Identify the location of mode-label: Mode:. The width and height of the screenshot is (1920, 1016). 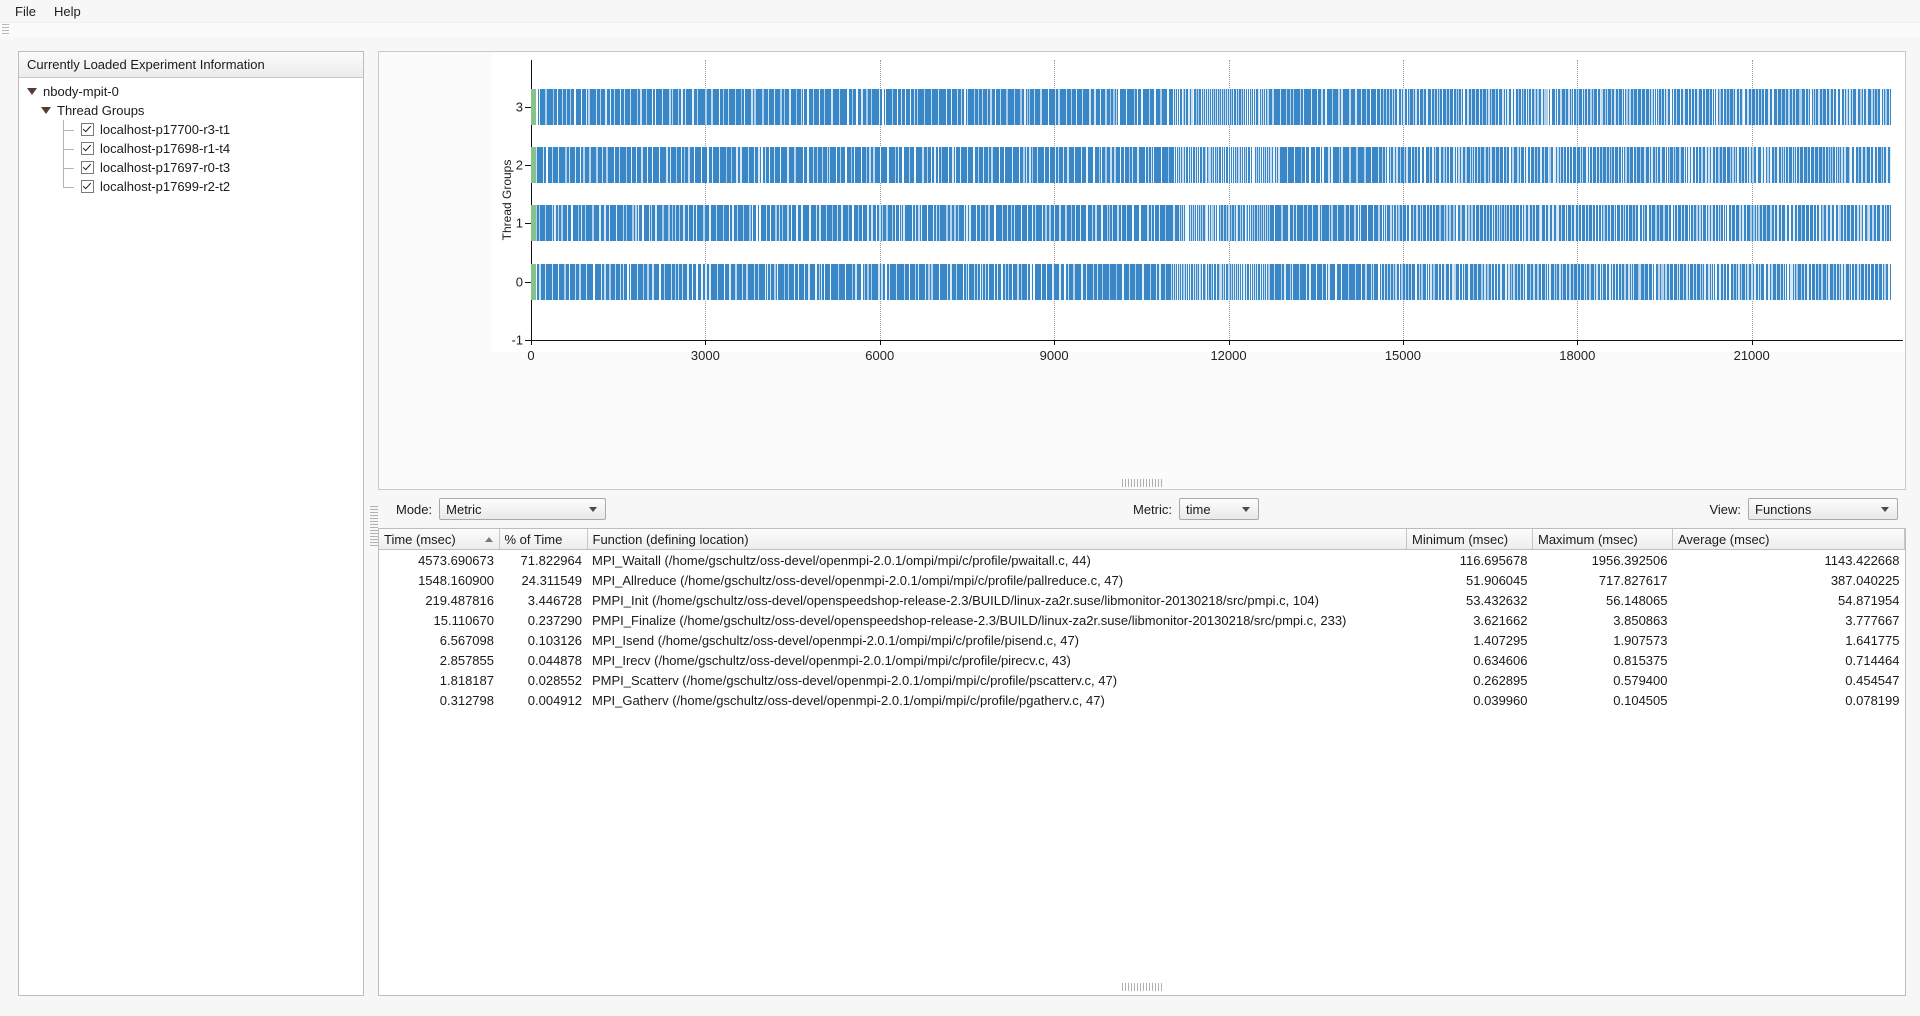
(414, 509).